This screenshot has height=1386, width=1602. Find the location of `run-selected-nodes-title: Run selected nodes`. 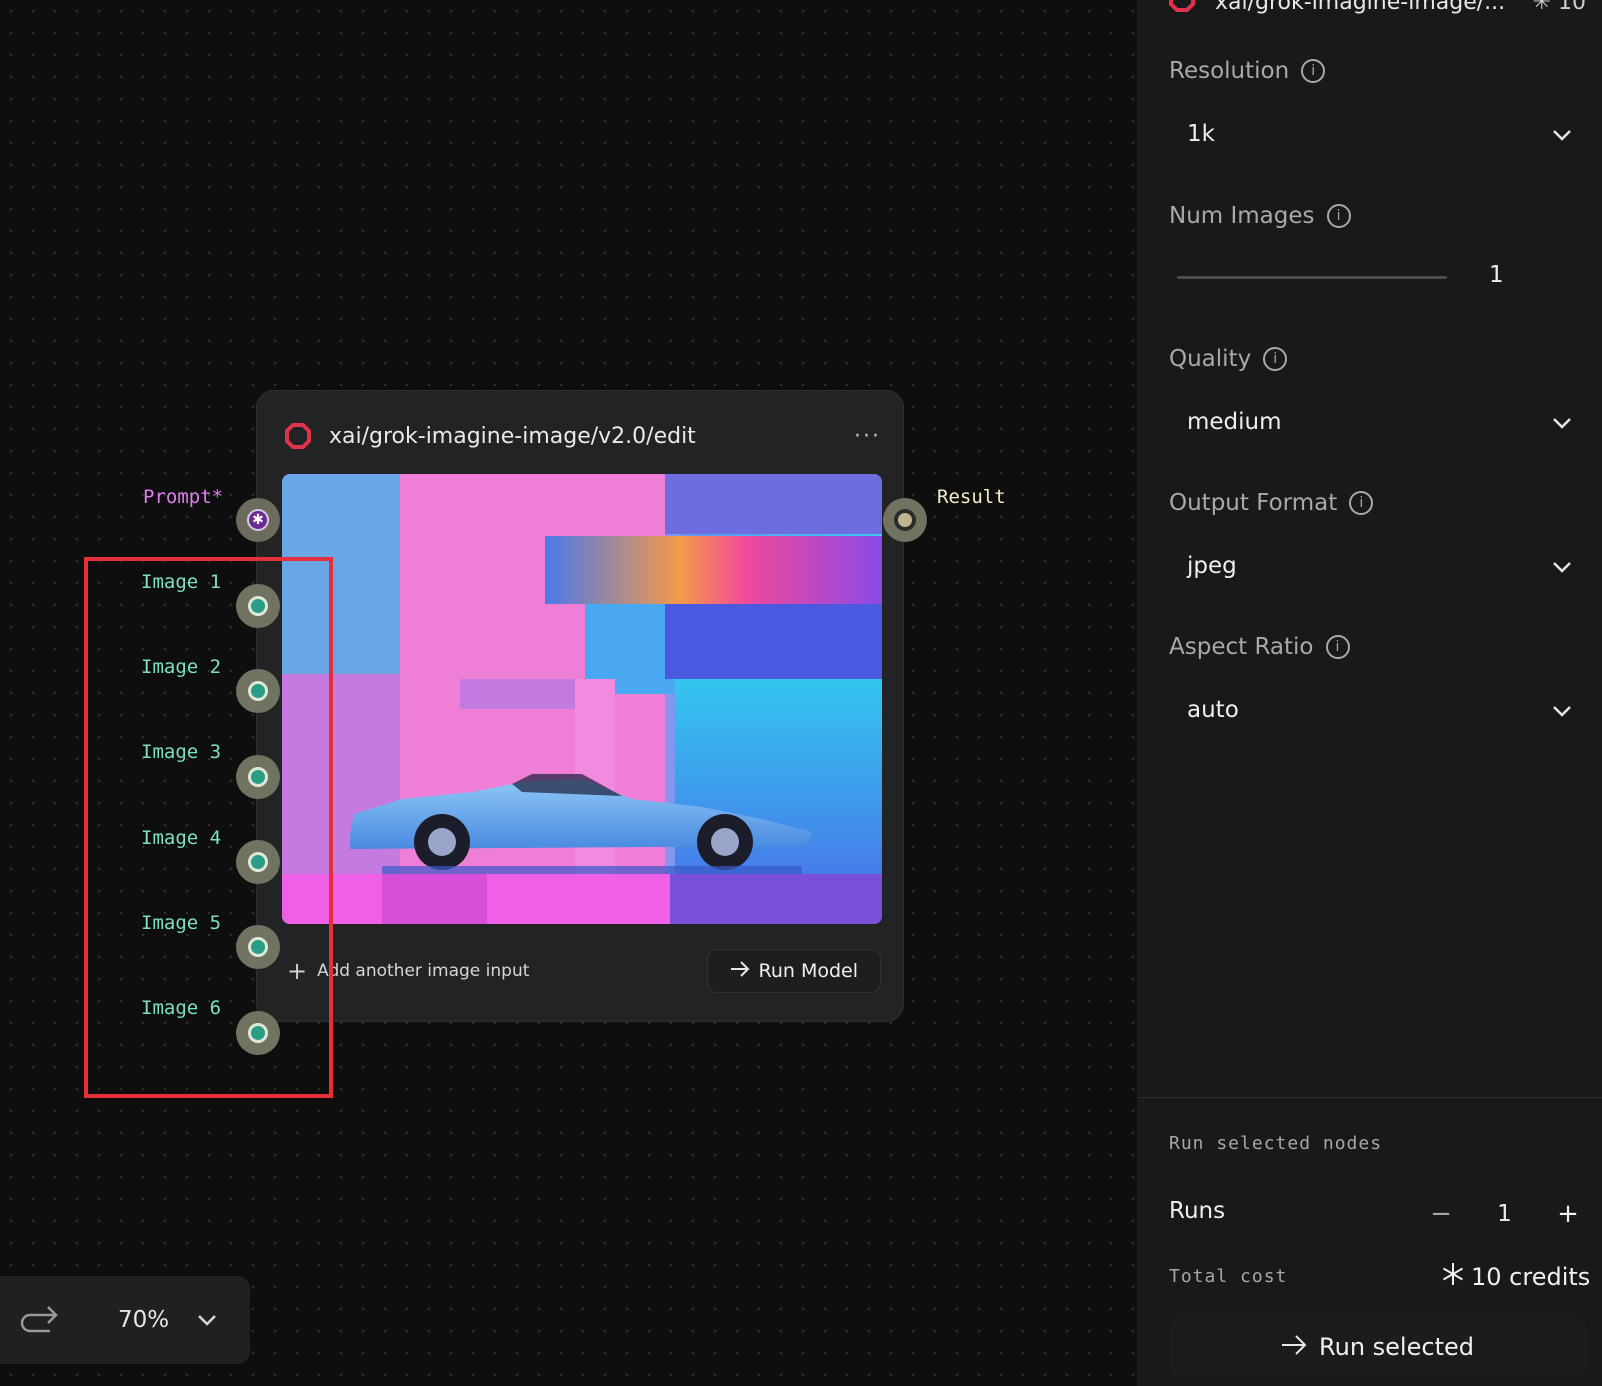

run-selected-nodes-title: Run selected nodes is located at coordinates (1276, 1143).